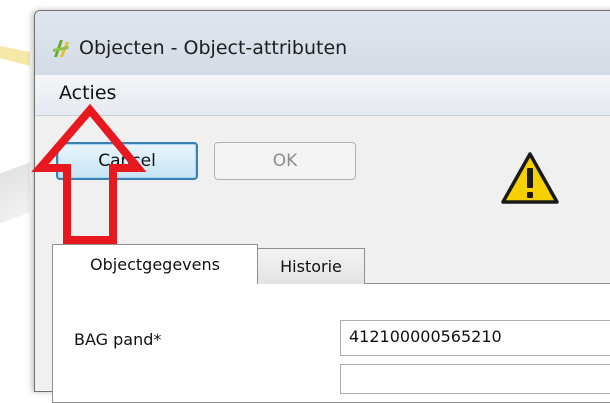 The height and width of the screenshot is (403, 610). What do you see at coordinates (87, 93) in the screenshot?
I see `menu-acties: Acties` at bounding box center [87, 93].